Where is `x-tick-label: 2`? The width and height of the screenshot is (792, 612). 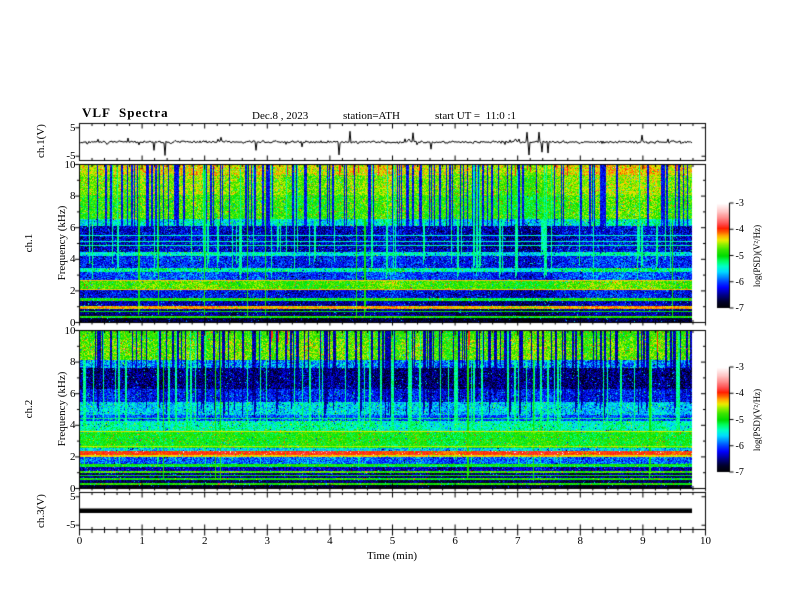 x-tick-label: 2 is located at coordinates (204, 541).